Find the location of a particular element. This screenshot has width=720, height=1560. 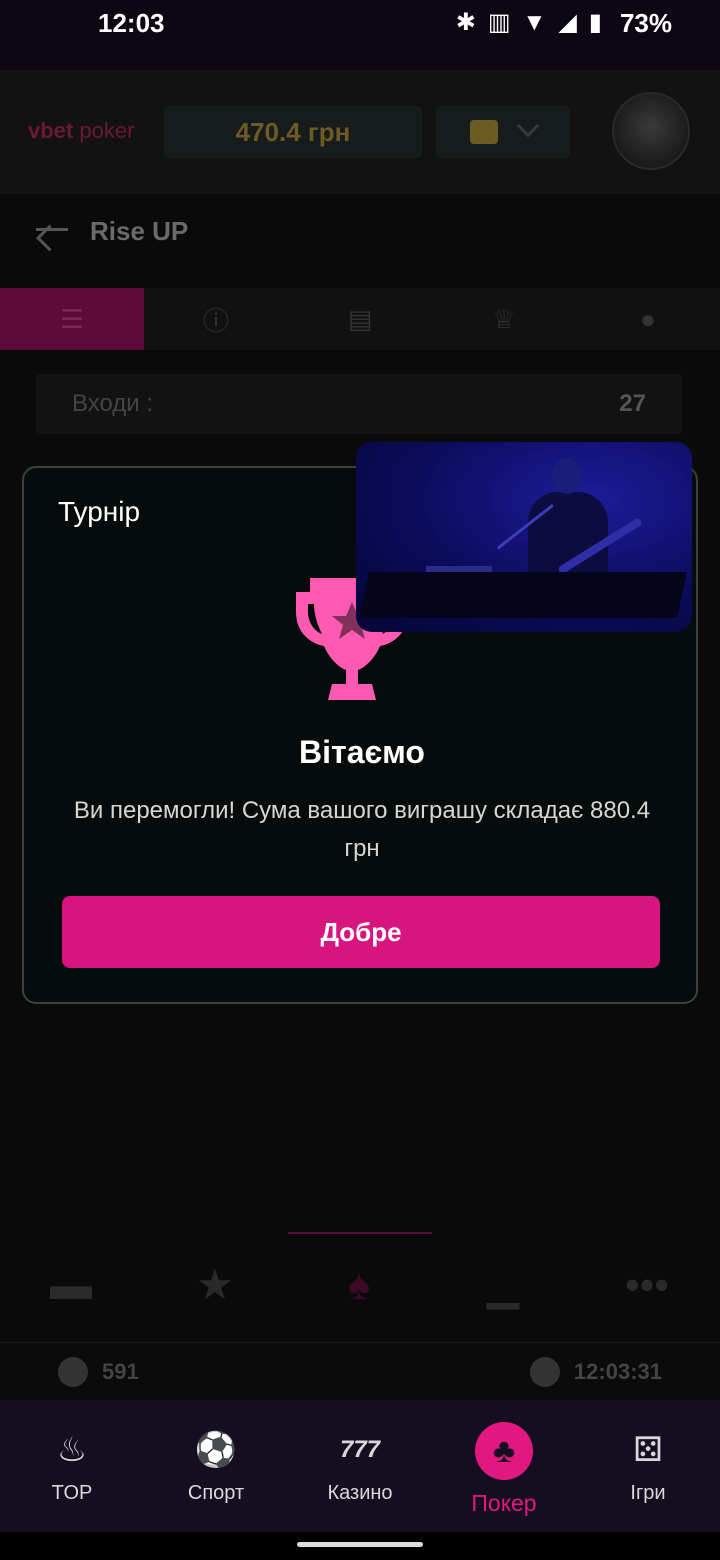

poker-section-tabs: ▬ ★ ♠ ▁ ••• is located at coordinates (360, 1287).